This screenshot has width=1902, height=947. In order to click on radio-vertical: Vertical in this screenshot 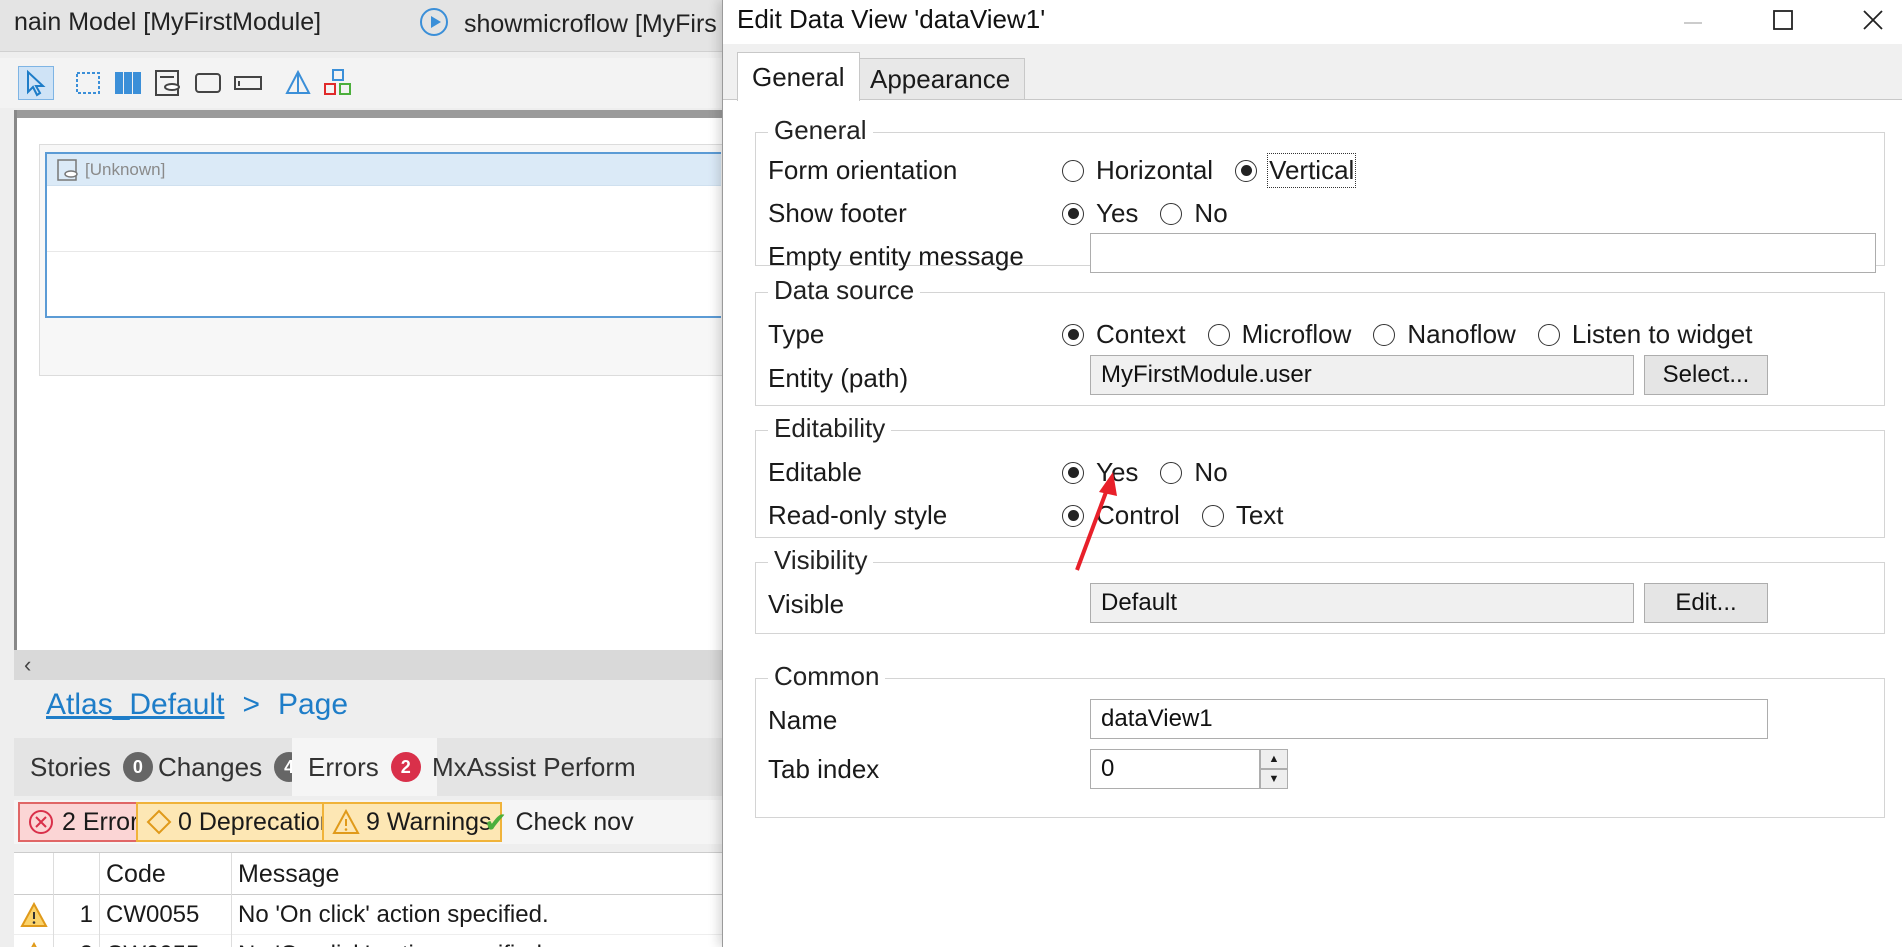, I will do `click(1296, 170)`.